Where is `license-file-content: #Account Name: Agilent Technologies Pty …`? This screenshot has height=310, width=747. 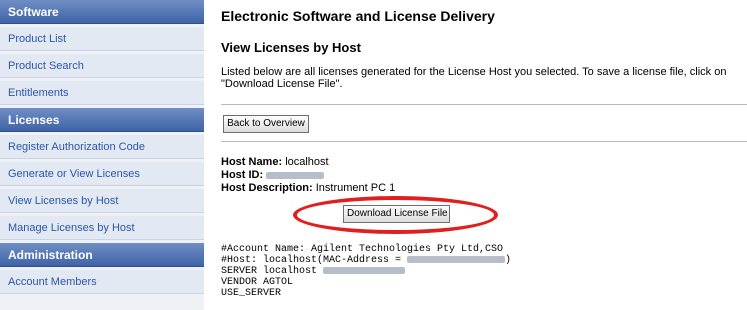
license-file-content: #Account Name: Agilent Technologies Pty … is located at coordinates (366, 271).